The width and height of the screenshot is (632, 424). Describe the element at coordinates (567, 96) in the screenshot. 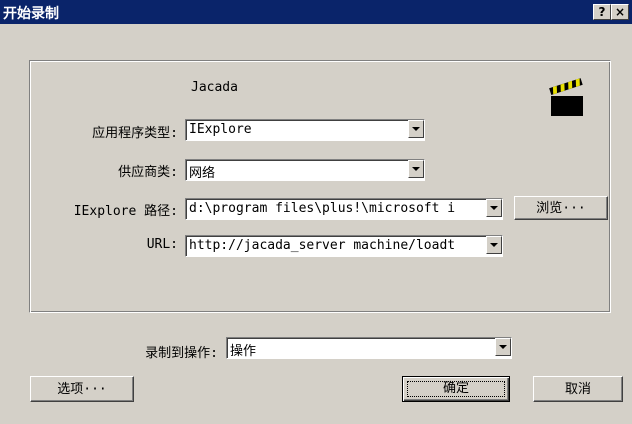

I see `clapperboard-icon` at that location.